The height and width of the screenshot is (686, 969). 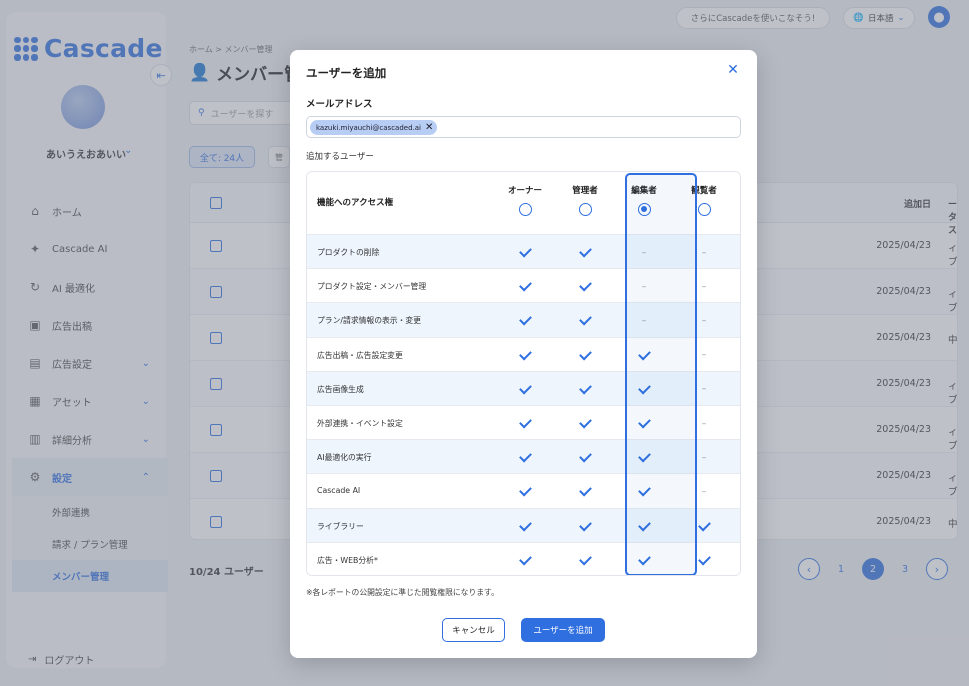 I want to click on feature-name: 外部連携・イベント設定, so click(x=360, y=423).